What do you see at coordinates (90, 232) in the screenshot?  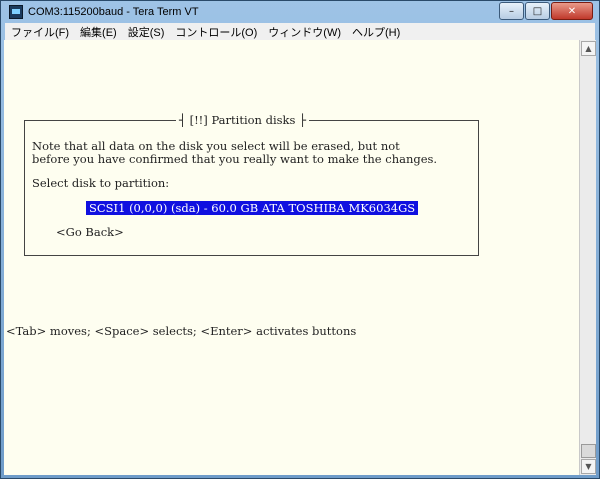 I see `go-back-button: <Go Back>` at bounding box center [90, 232].